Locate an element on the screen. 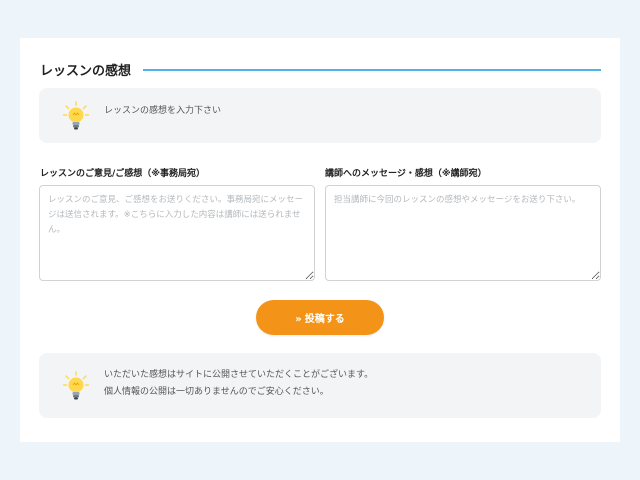 This screenshot has height=480, width=640. intro-text: レッスンの感想を入力下さい is located at coordinates (163, 111).